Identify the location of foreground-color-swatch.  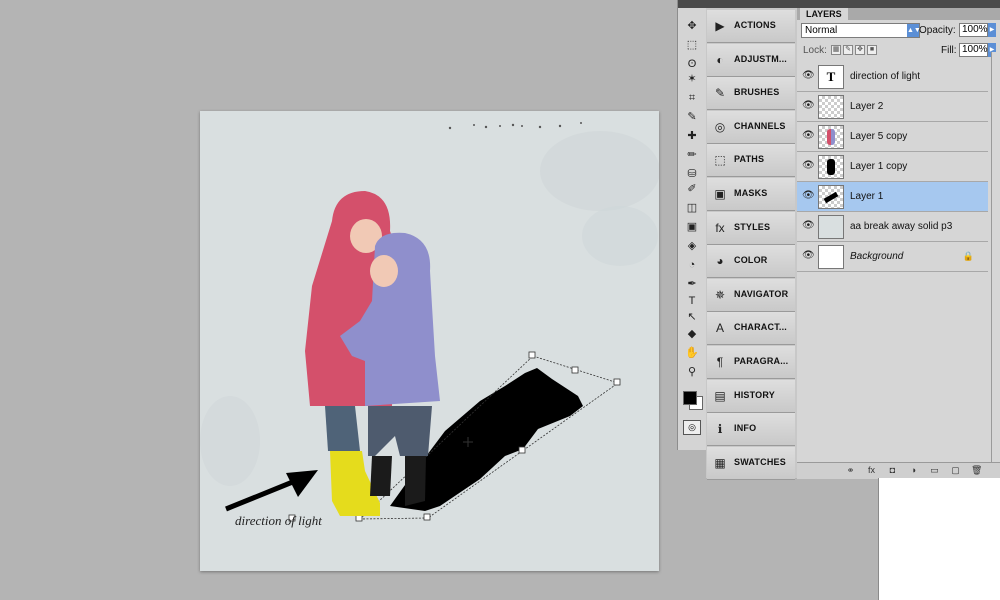
(690, 398).